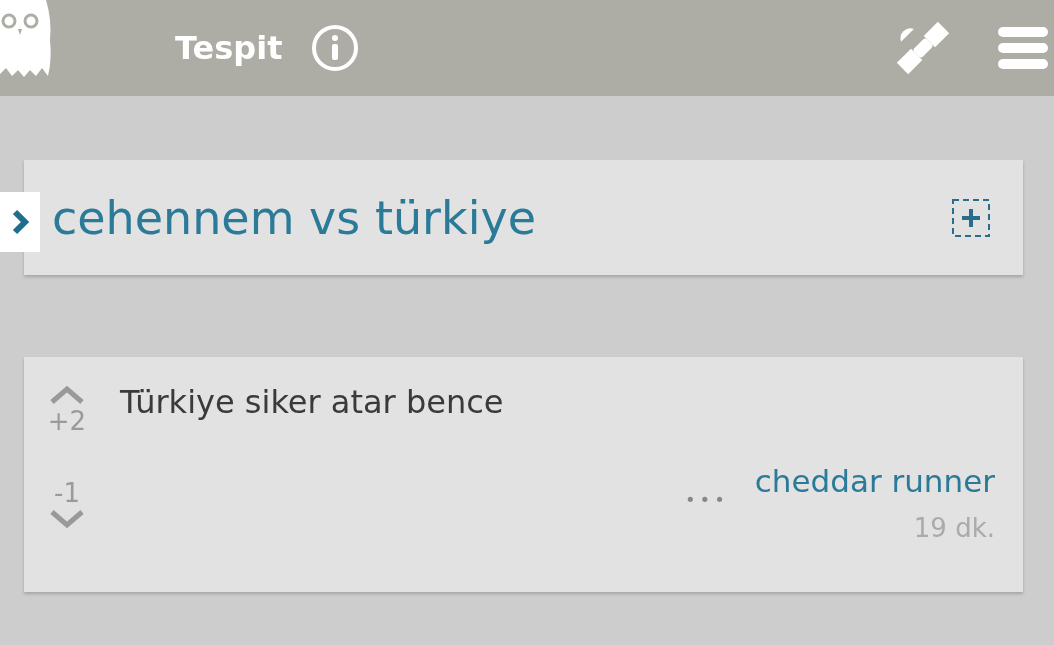 The image size is (1054, 645). What do you see at coordinates (67, 519) in the screenshot?
I see `downvote-icon` at bounding box center [67, 519].